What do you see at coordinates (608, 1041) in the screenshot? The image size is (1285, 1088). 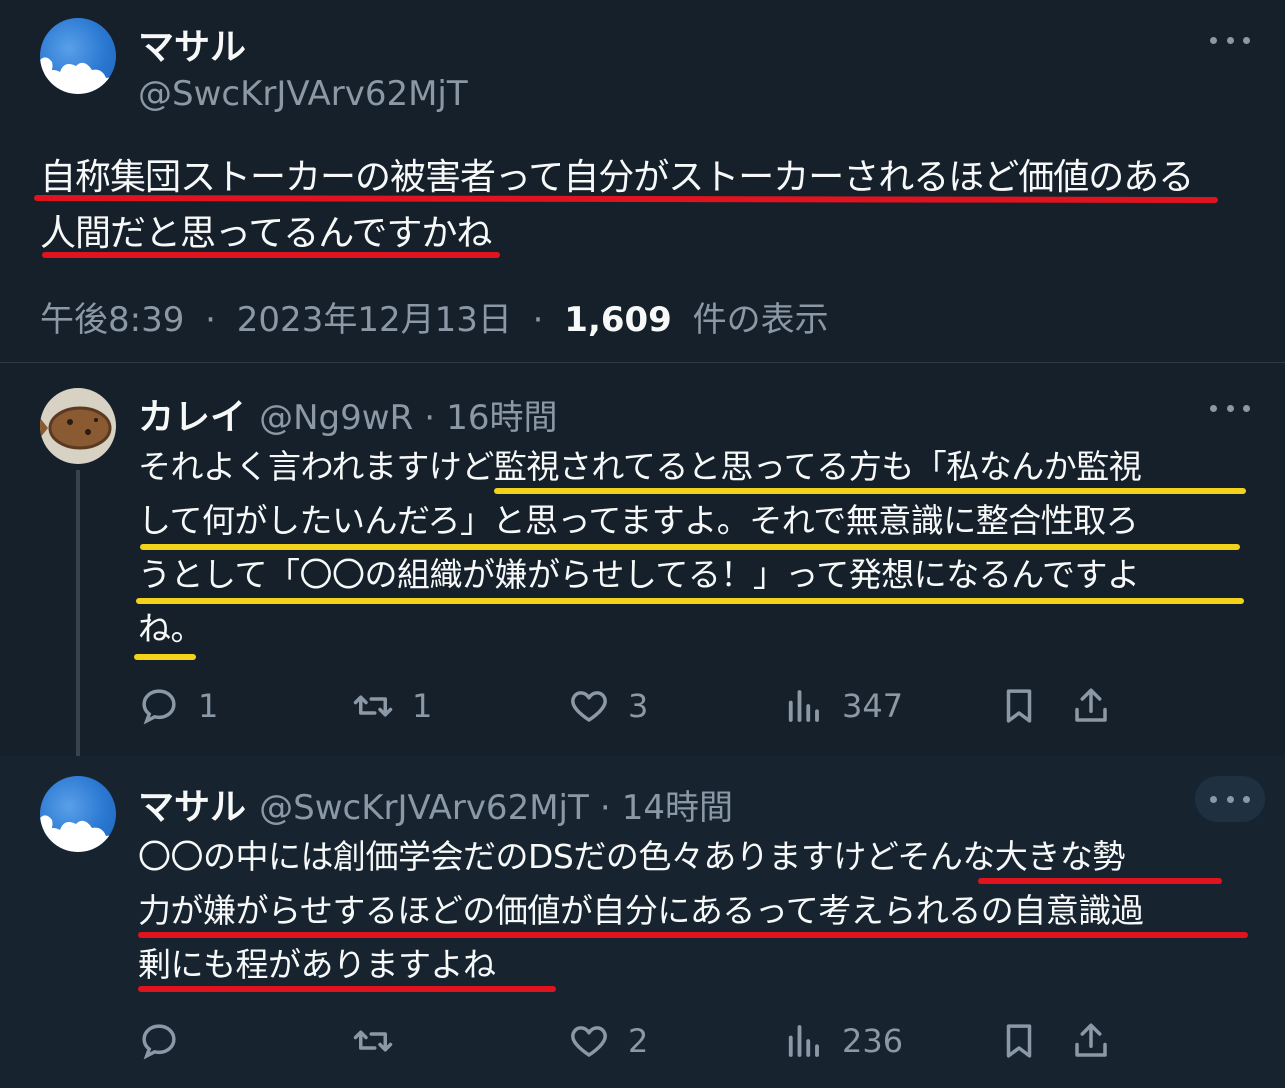 I see `like-button: 2` at bounding box center [608, 1041].